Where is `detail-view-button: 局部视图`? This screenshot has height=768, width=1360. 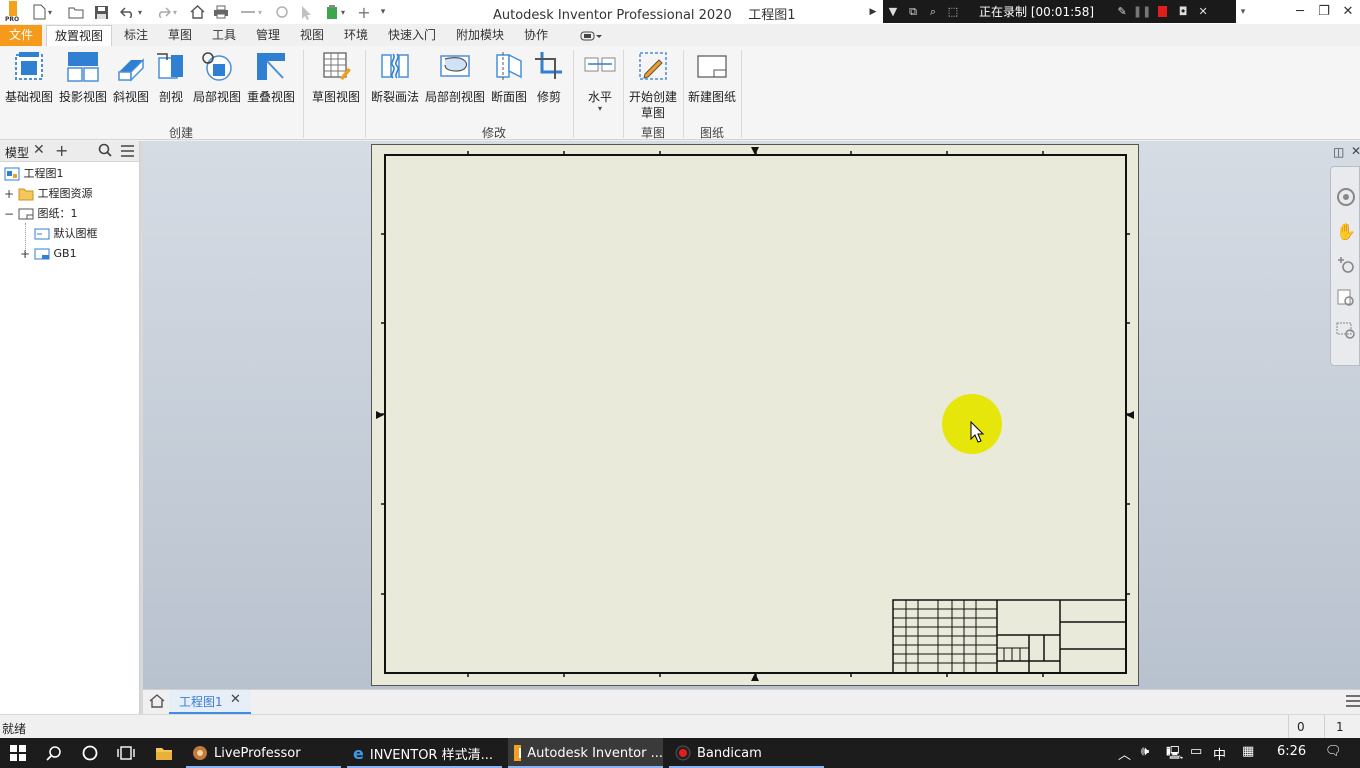 detail-view-button: 局部视图 is located at coordinates (217, 77).